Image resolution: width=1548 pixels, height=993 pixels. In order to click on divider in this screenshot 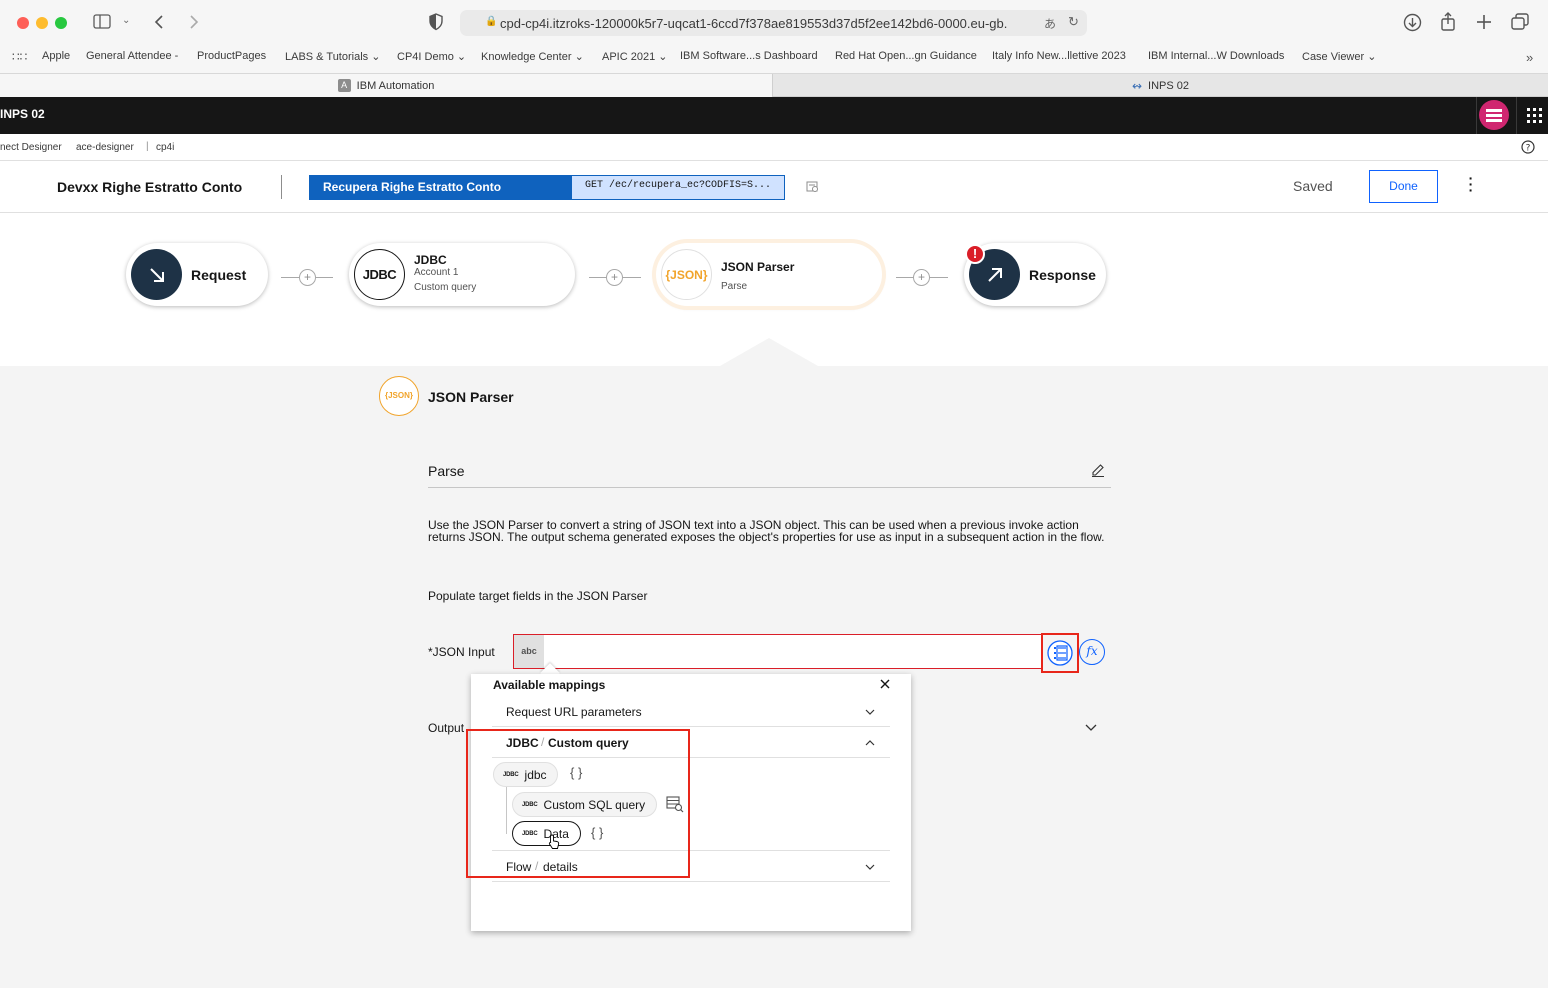, I will do `click(769, 487)`.